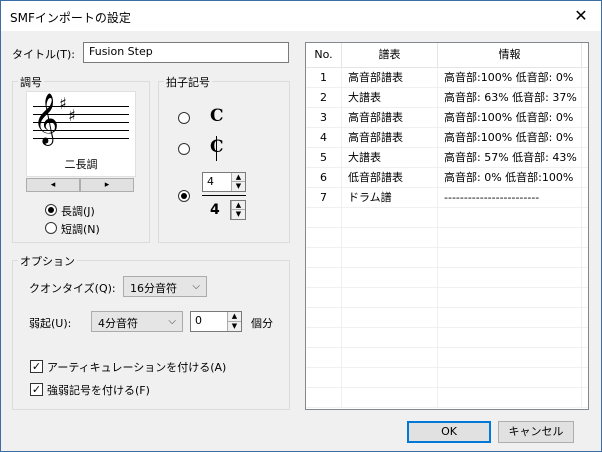 Image resolution: width=602 pixels, height=452 pixels. Describe the element at coordinates (51, 210) in the screenshot. I see `major-radio` at that location.